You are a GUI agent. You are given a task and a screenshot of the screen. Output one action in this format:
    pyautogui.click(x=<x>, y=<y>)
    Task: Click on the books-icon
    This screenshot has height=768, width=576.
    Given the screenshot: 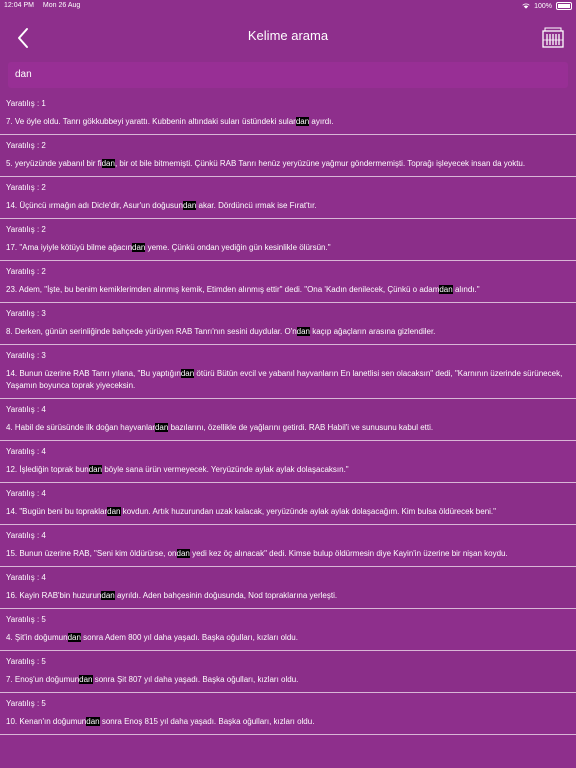 What is the action you would take?
    pyautogui.click(x=553, y=37)
    